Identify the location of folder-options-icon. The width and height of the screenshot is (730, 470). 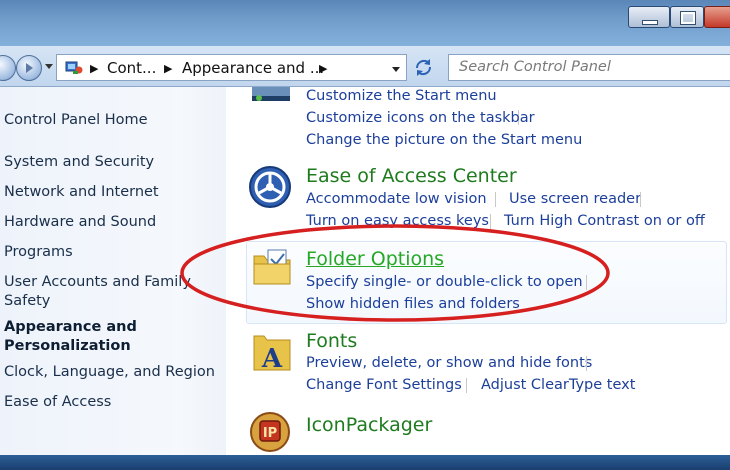
(272, 268).